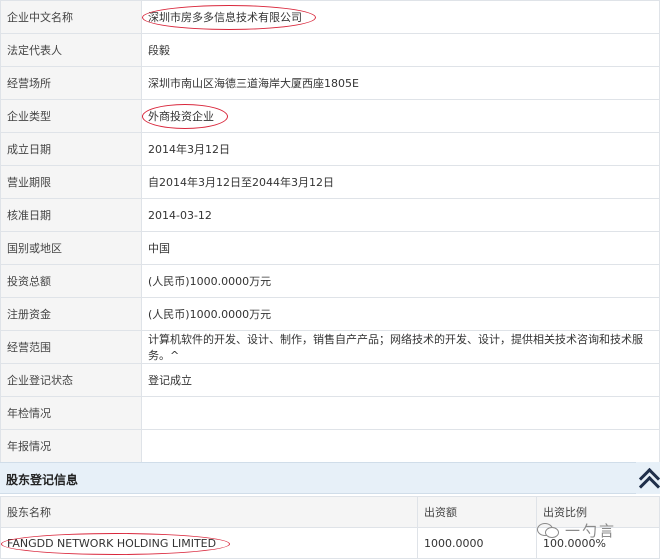 Image resolution: width=660 pixels, height=559 pixels. What do you see at coordinates (400, 182) in the screenshot?
I see `row-value: 自2014年3月12日至2044年3月12日` at bounding box center [400, 182].